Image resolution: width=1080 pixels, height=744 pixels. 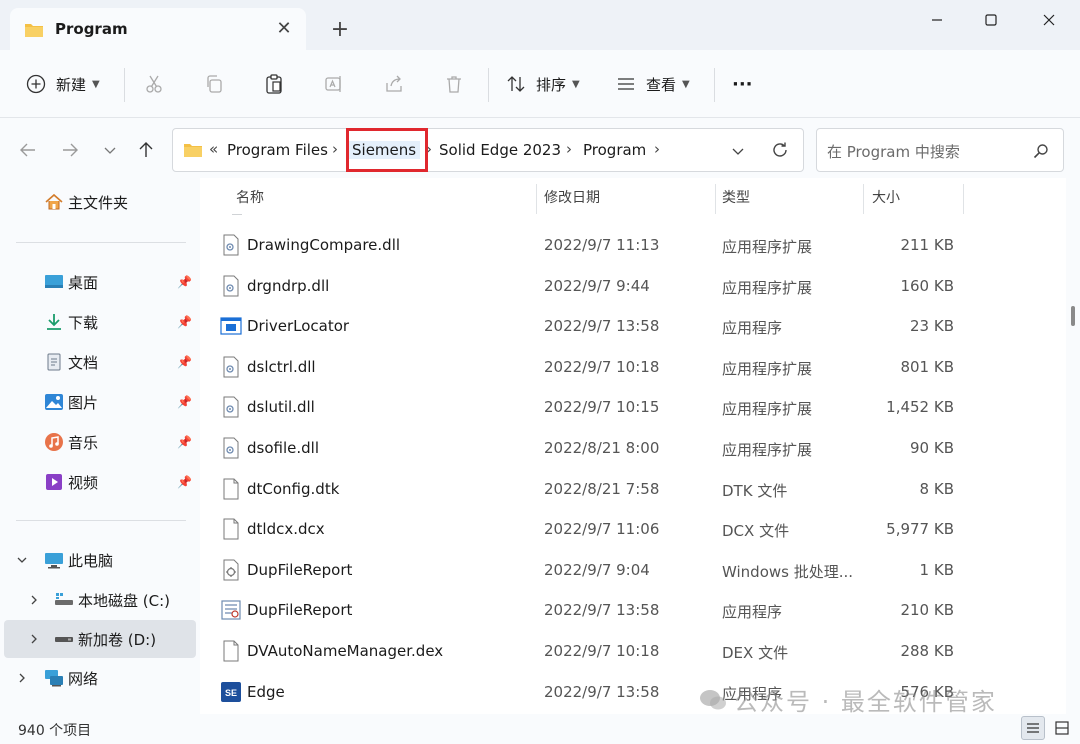 What do you see at coordinates (633, 611) in the screenshot?
I see `table-row: DupFileReport 2022/9/7 13:58 应用程序 210 KB` at bounding box center [633, 611].